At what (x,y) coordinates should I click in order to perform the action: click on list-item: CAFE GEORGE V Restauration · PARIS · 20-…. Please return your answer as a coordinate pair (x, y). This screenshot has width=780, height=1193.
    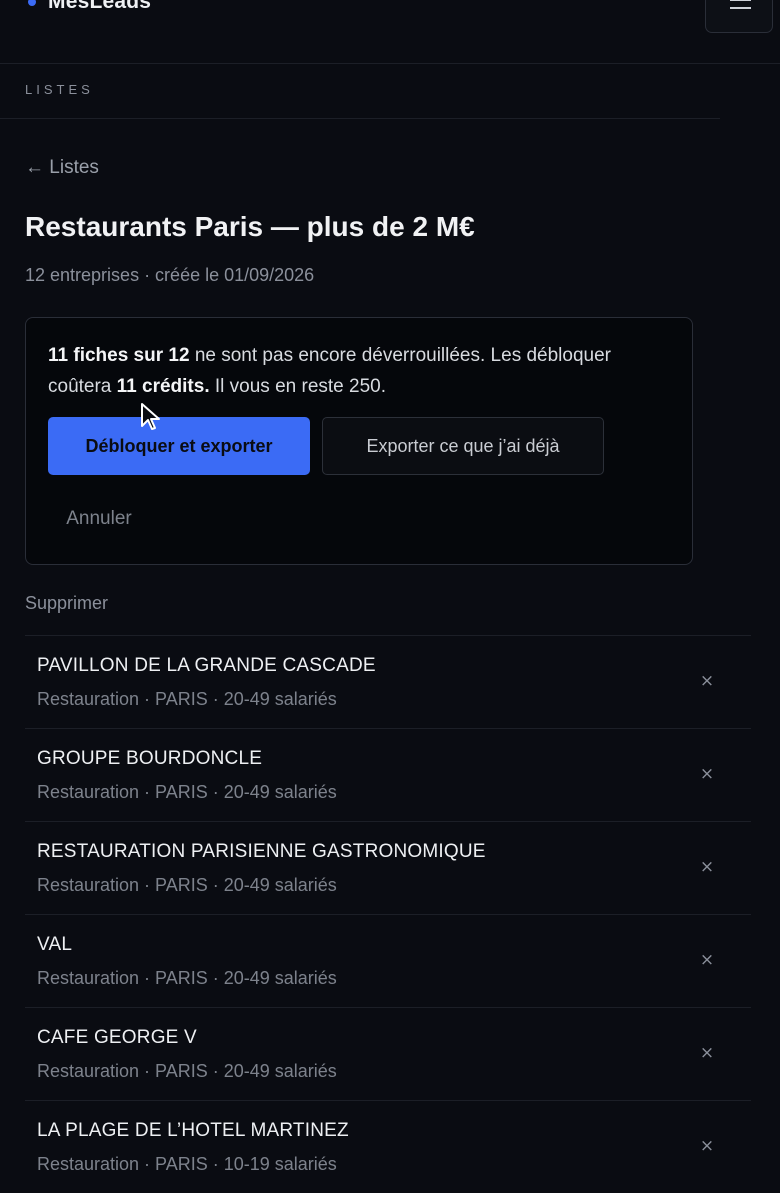
    Looking at the image, I should click on (388, 1053).